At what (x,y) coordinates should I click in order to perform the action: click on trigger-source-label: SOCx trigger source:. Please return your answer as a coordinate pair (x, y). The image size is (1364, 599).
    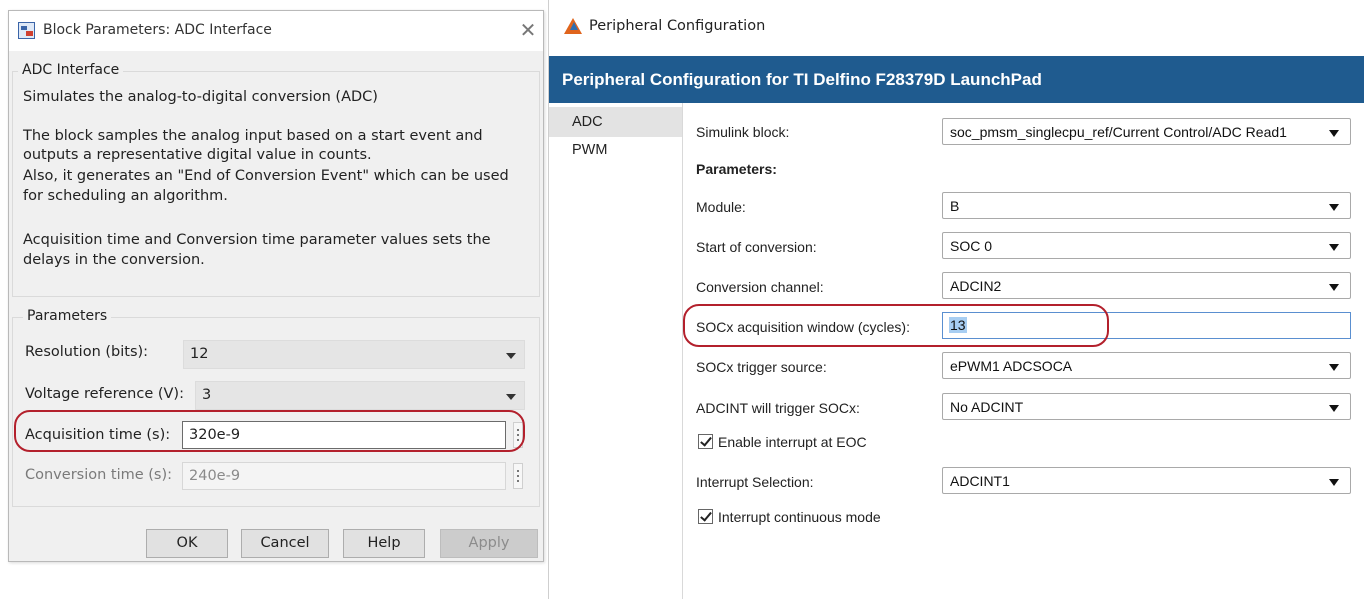
    Looking at the image, I should click on (761, 367).